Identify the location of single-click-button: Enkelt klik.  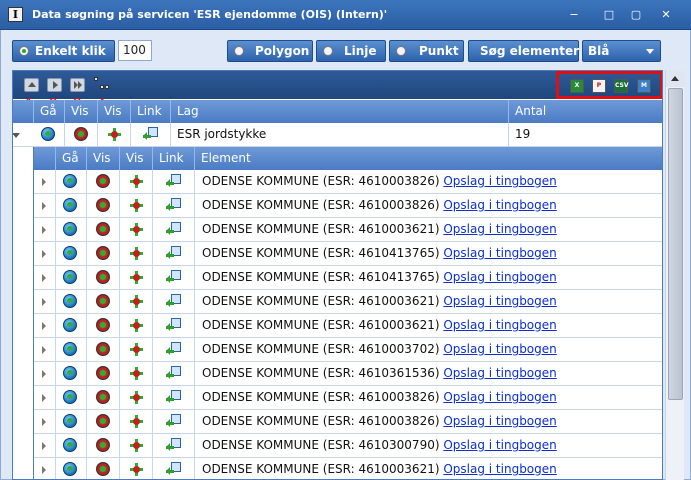
(63, 51).